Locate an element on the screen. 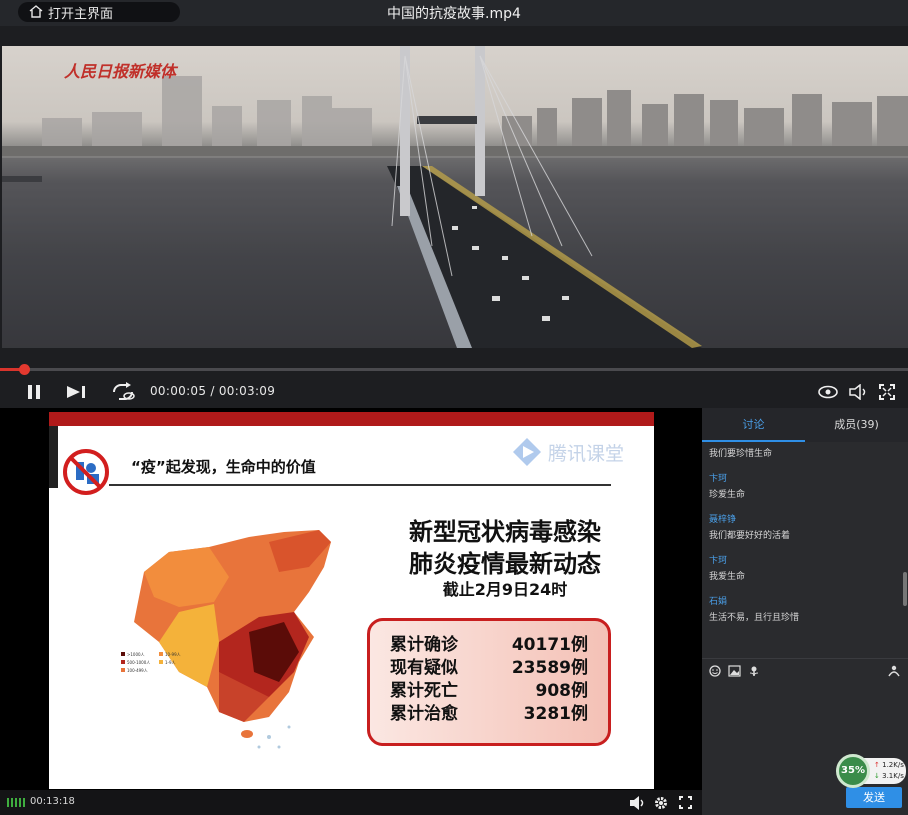 The width and height of the screenshot is (908, 815). stat-row: 累计治愈 3281例 is located at coordinates (499, 711).